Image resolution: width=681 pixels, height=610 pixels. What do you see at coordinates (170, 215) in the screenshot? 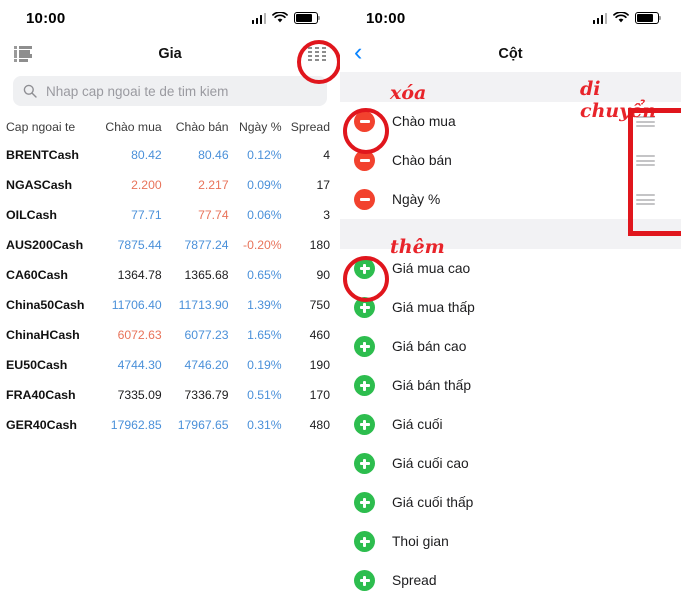
I see `table-row: OILCash 77.71 77.74 0.06% 3` at bounding box center [170, 215].